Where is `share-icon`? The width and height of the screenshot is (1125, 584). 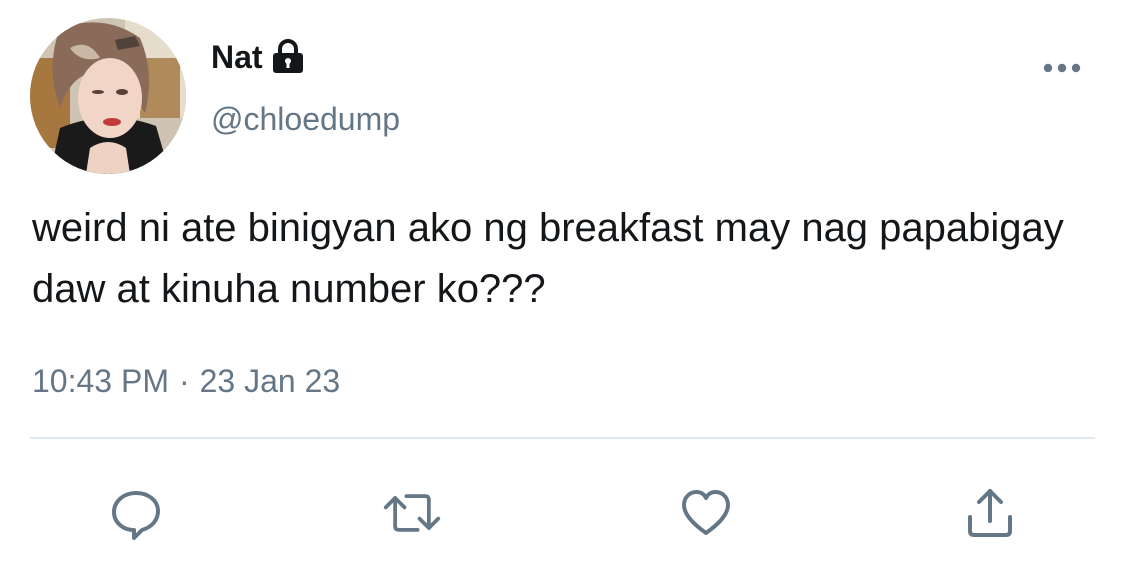 share-icon is located at coordinates (990, 513).